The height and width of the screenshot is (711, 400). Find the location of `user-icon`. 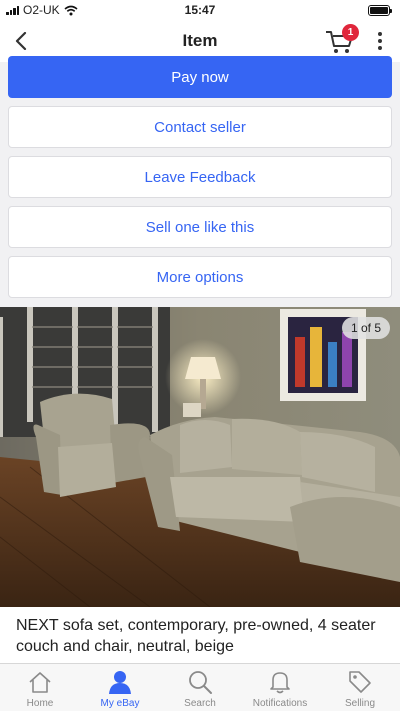

user-icon is located at coordinates (120, 682).